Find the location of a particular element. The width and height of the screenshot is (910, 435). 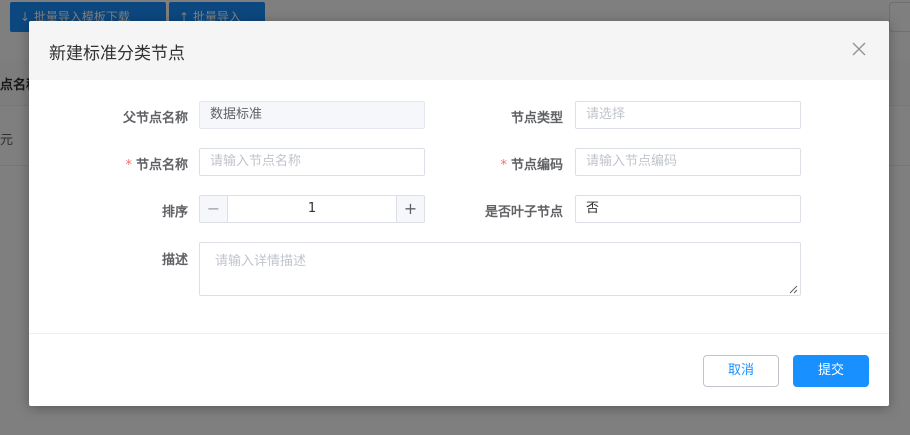

description-placeholder: 请输入详情描述 is located at coordinates (261, 261).